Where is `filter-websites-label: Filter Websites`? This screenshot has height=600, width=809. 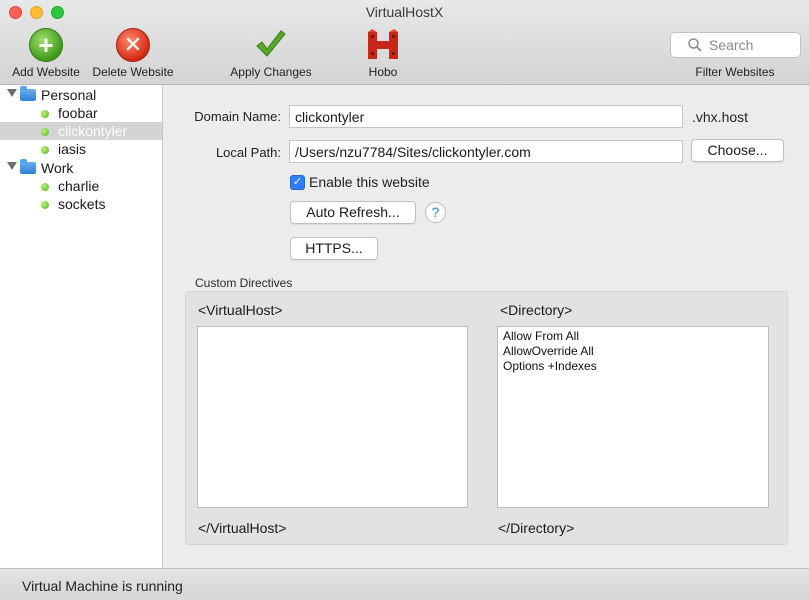
filter-websites-label: Filter Websites is located at coordinates (735, 72).